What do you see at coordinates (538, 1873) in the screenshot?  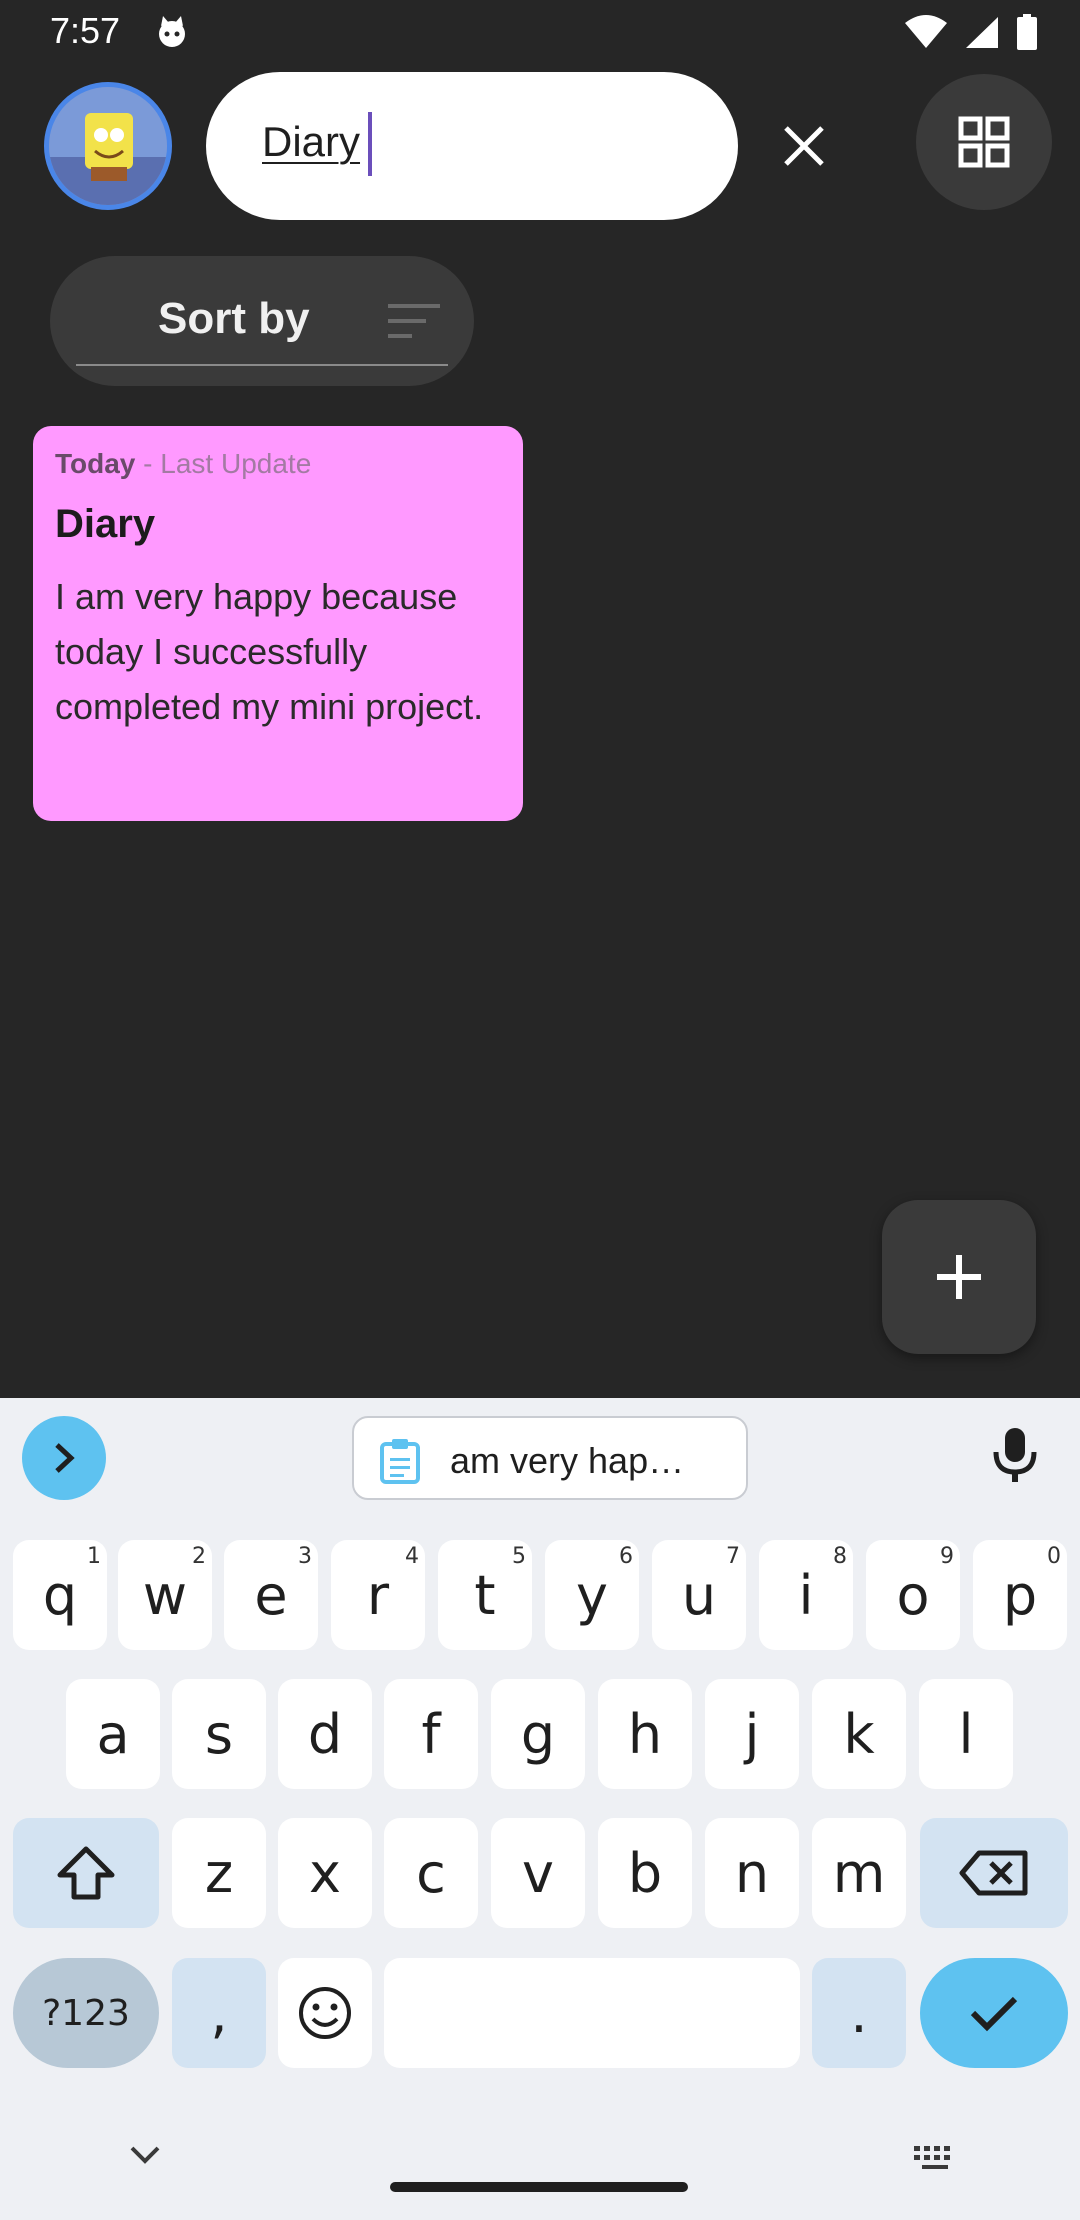 I see `key-v: v` at bounding box center [538, 1873].